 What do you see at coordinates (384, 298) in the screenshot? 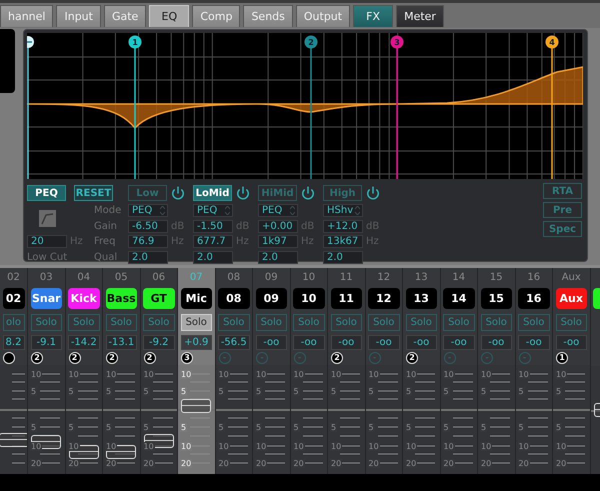
I see `channel-label: 12` at bounding box center [384, 298].